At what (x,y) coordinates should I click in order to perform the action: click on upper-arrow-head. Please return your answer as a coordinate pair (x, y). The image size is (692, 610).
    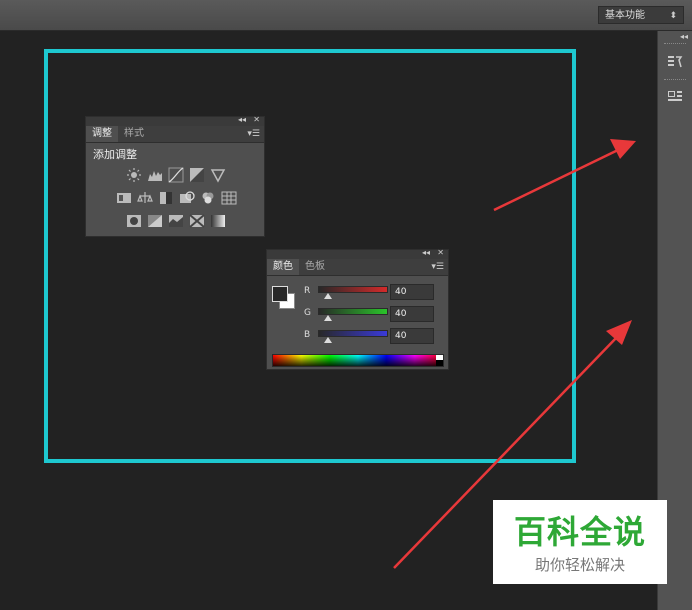
    Looking at the image, I should click on (623, 149).